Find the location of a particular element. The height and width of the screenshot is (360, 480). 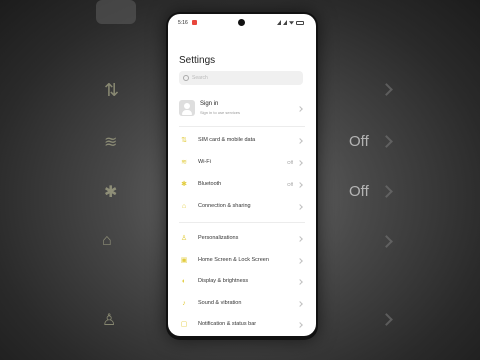

wifi-status-icon is located at coordinates (291, 23).